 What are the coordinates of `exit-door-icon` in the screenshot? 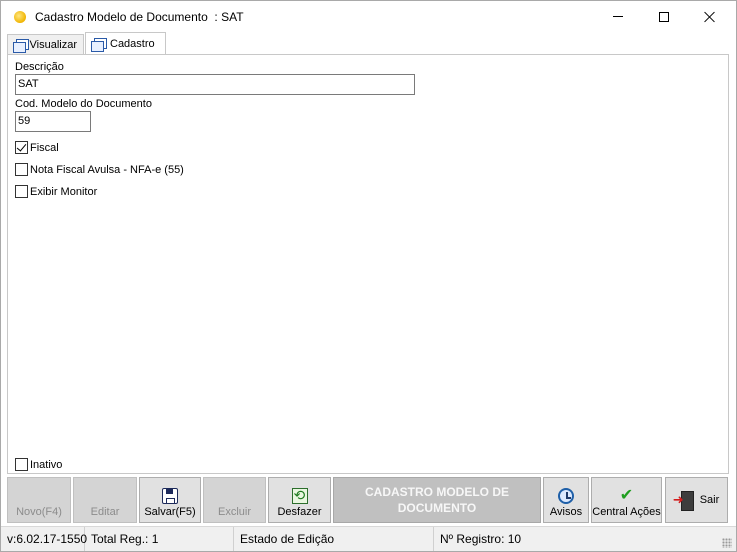 It's located at (683, 500).